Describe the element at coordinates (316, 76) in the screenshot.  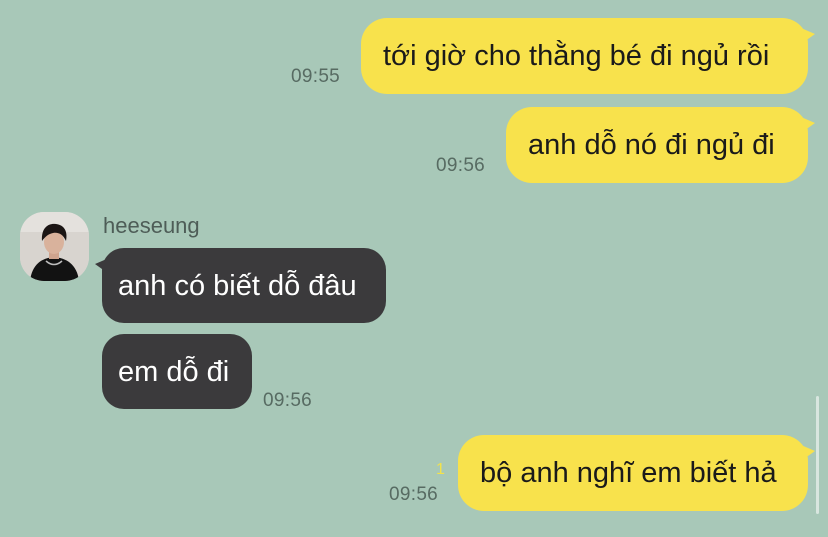
I see `message-timestamp: 09:55` at that location.